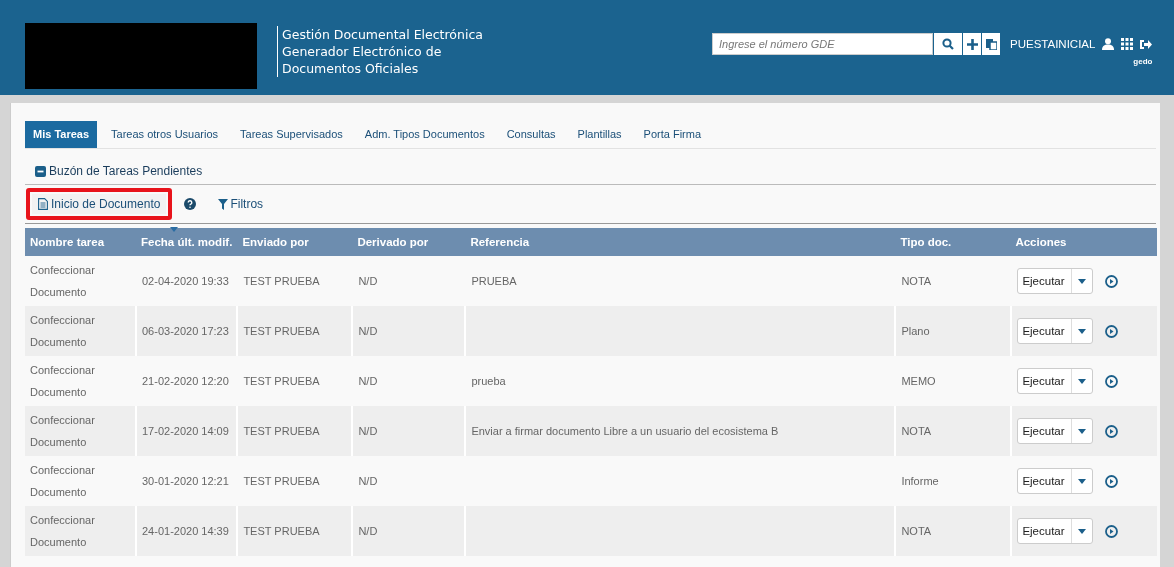 The height and width of the screenshot is (567, 1174). Describe the element at coordinates (40, 171) in the screenshot. I see `collapse-icon` at that location.